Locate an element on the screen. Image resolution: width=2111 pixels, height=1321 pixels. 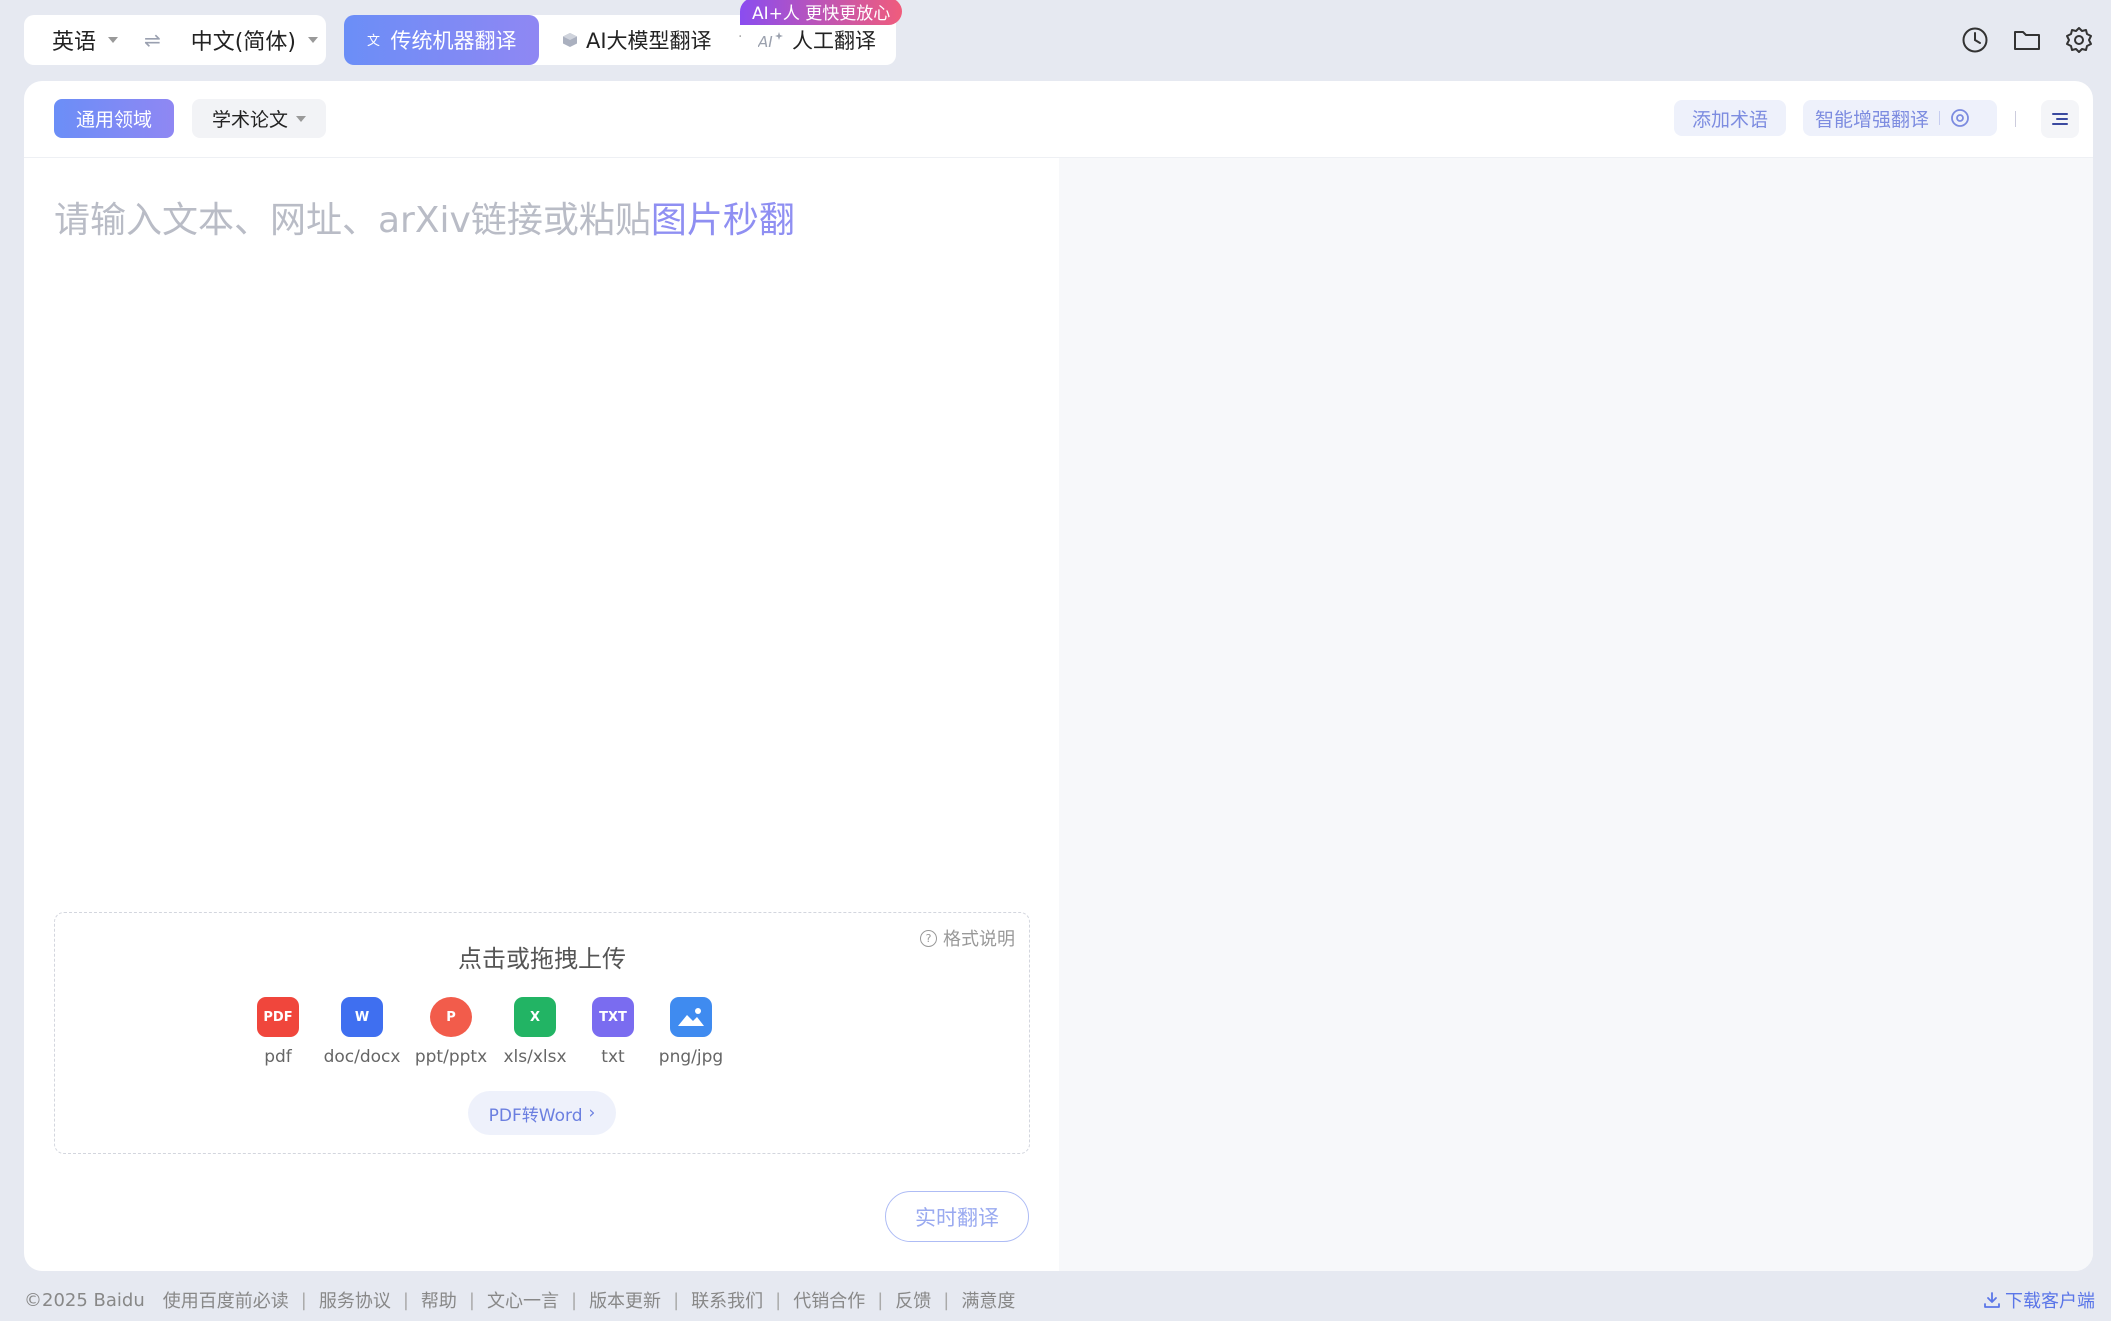
align-lines-icon is located at coordinates (2060, 119).